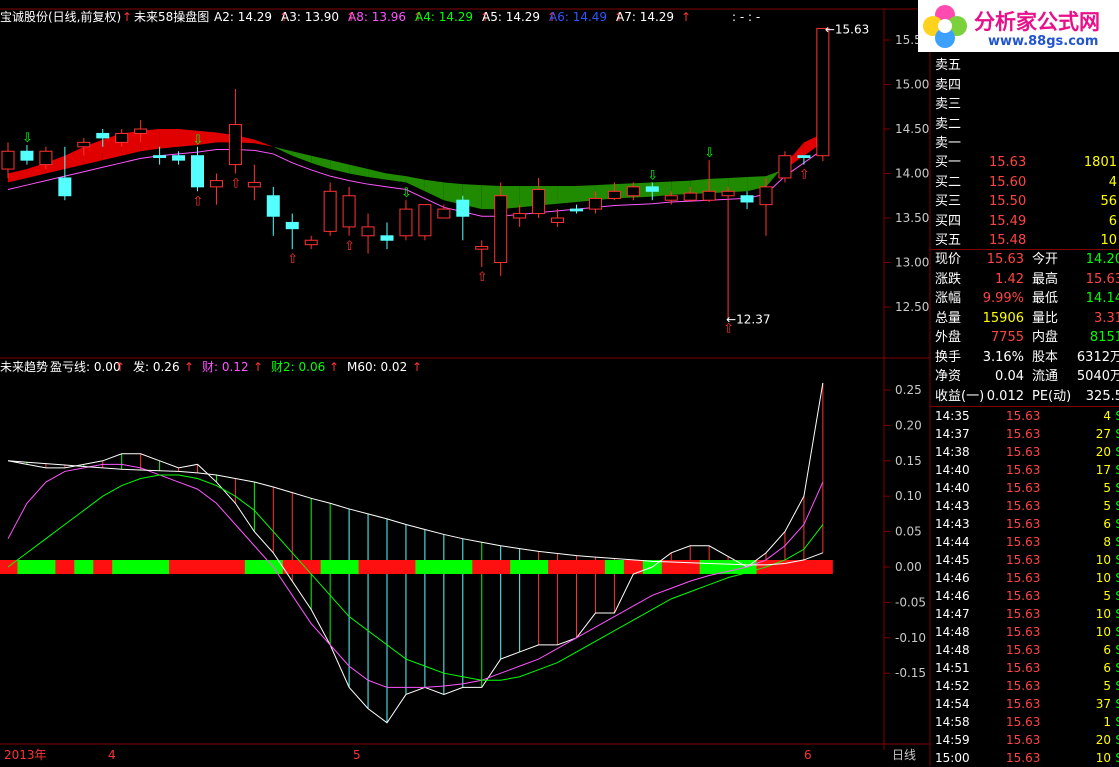  I want to click on high-annotation: ←15.63, so click(847, 29).